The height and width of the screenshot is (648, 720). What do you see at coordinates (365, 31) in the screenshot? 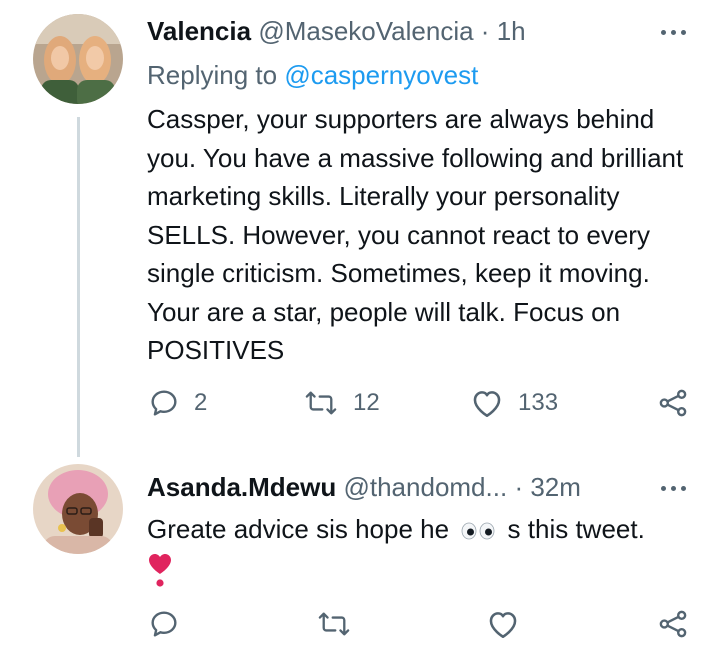
I see `user-handle: @MasekoValencia` at bounding box center [365, 31].